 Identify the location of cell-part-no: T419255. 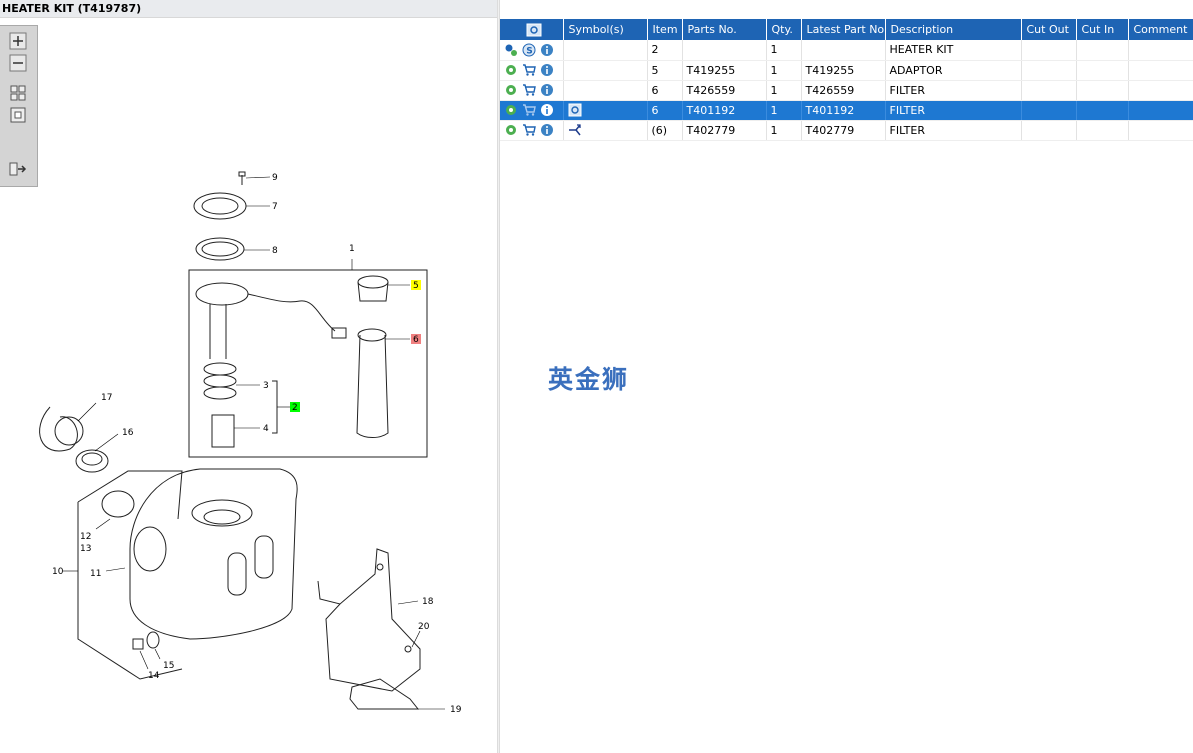
(724, 70).